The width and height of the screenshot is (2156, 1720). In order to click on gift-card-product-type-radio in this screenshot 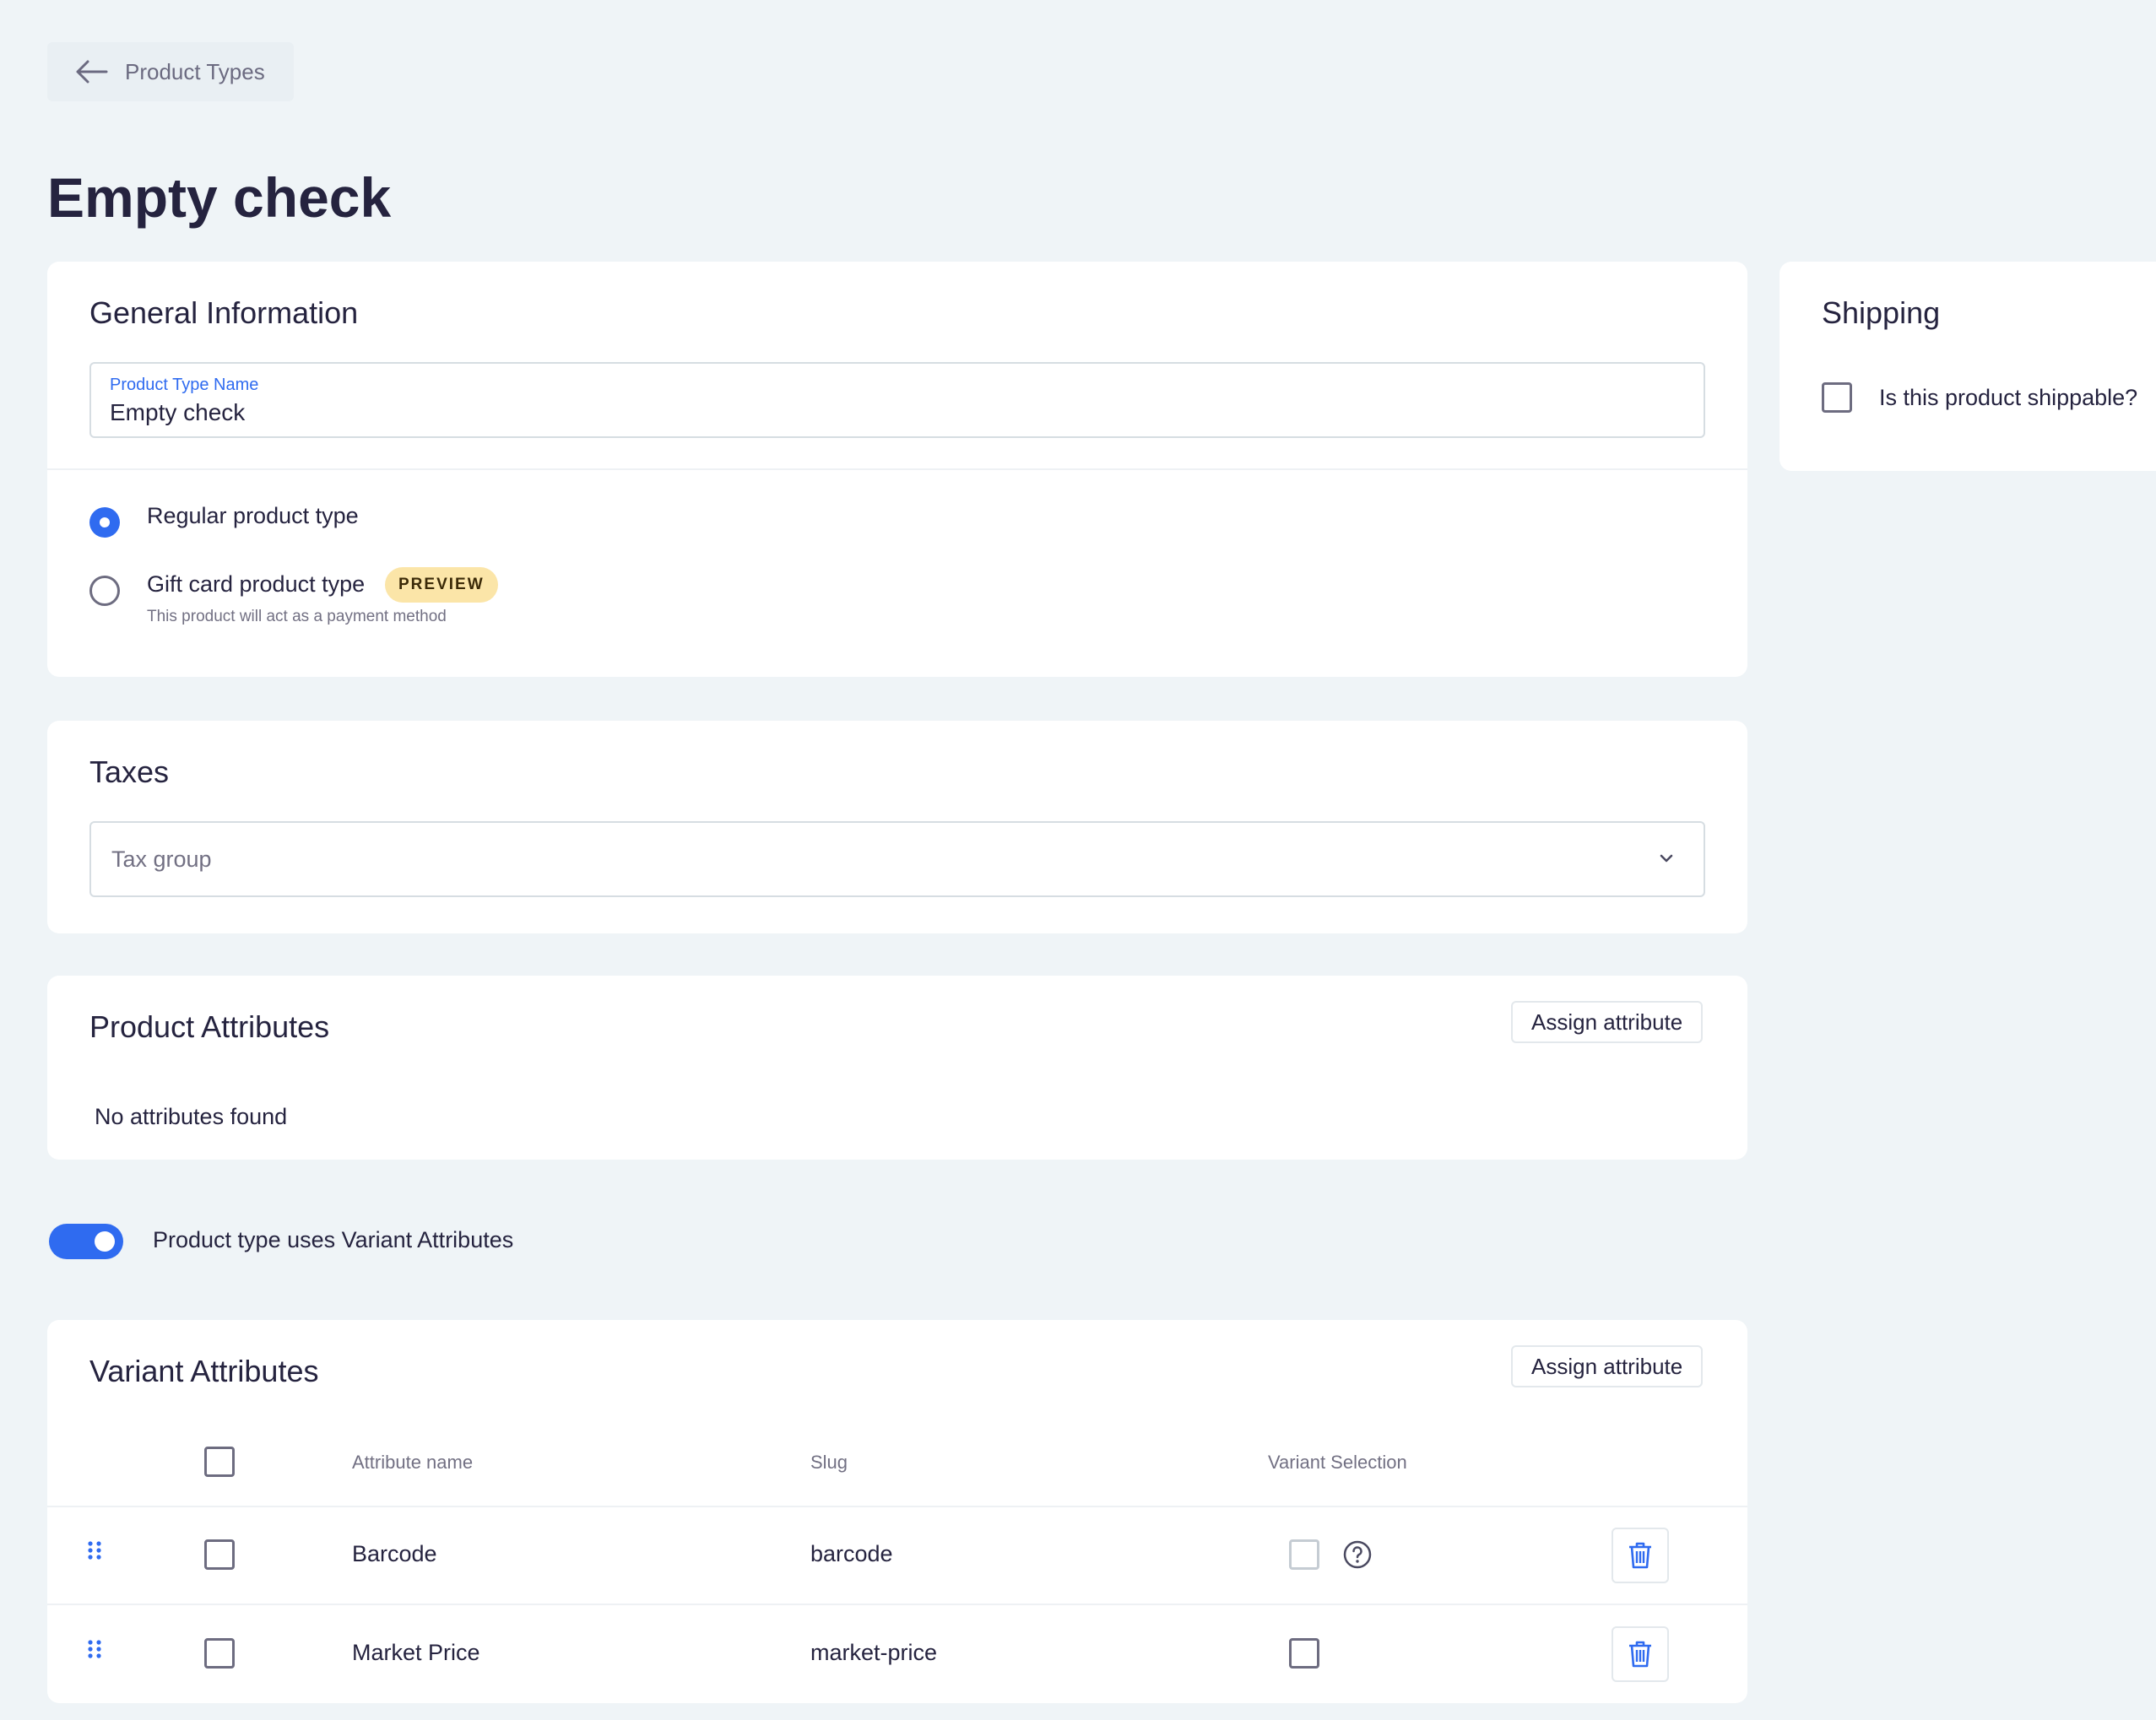, I will do `click(104, 591)`.